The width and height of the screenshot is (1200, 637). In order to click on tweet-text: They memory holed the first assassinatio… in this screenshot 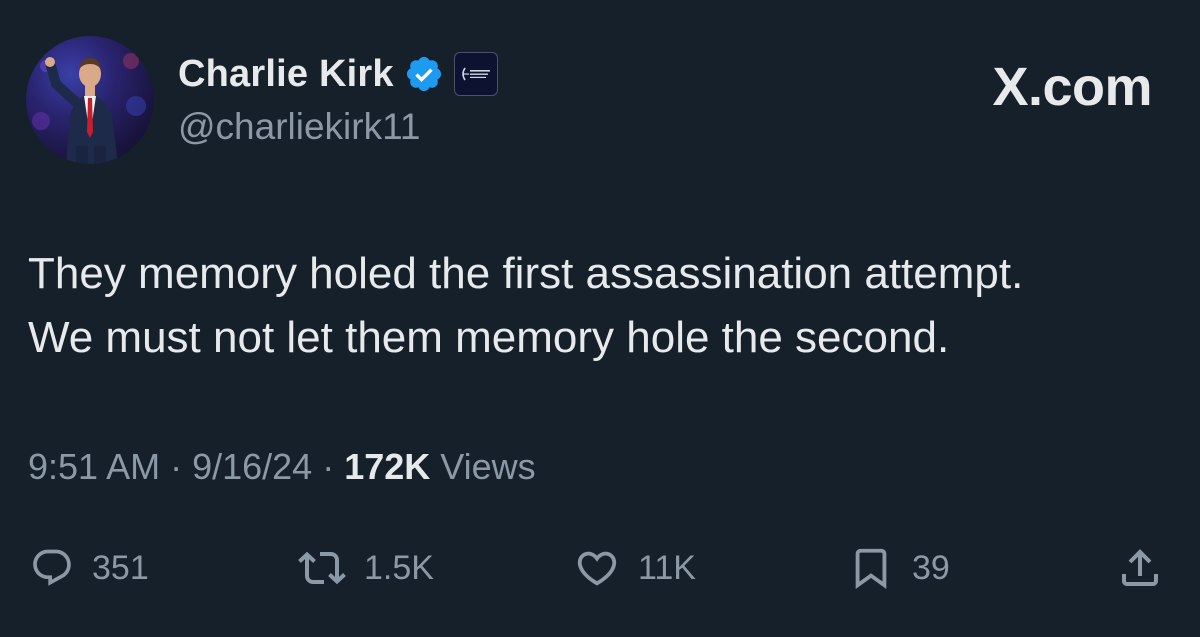, I will do `click(526, 305)`.